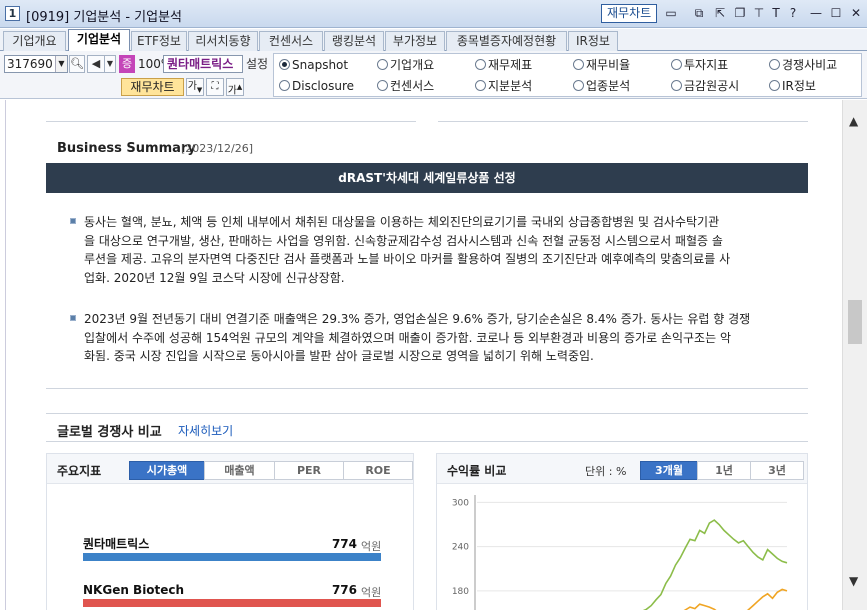  Describe the element at coordinates (405, 86) in the screenshot. I see `radio-consensus: 컨센서스` at that location.